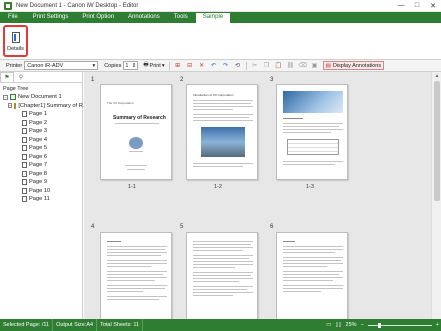 The height and width of the screenshot is (331, 441). Describe the element at coordinates (41, 148) in the screenshot. I see `tree-page: Page 5` at that location.